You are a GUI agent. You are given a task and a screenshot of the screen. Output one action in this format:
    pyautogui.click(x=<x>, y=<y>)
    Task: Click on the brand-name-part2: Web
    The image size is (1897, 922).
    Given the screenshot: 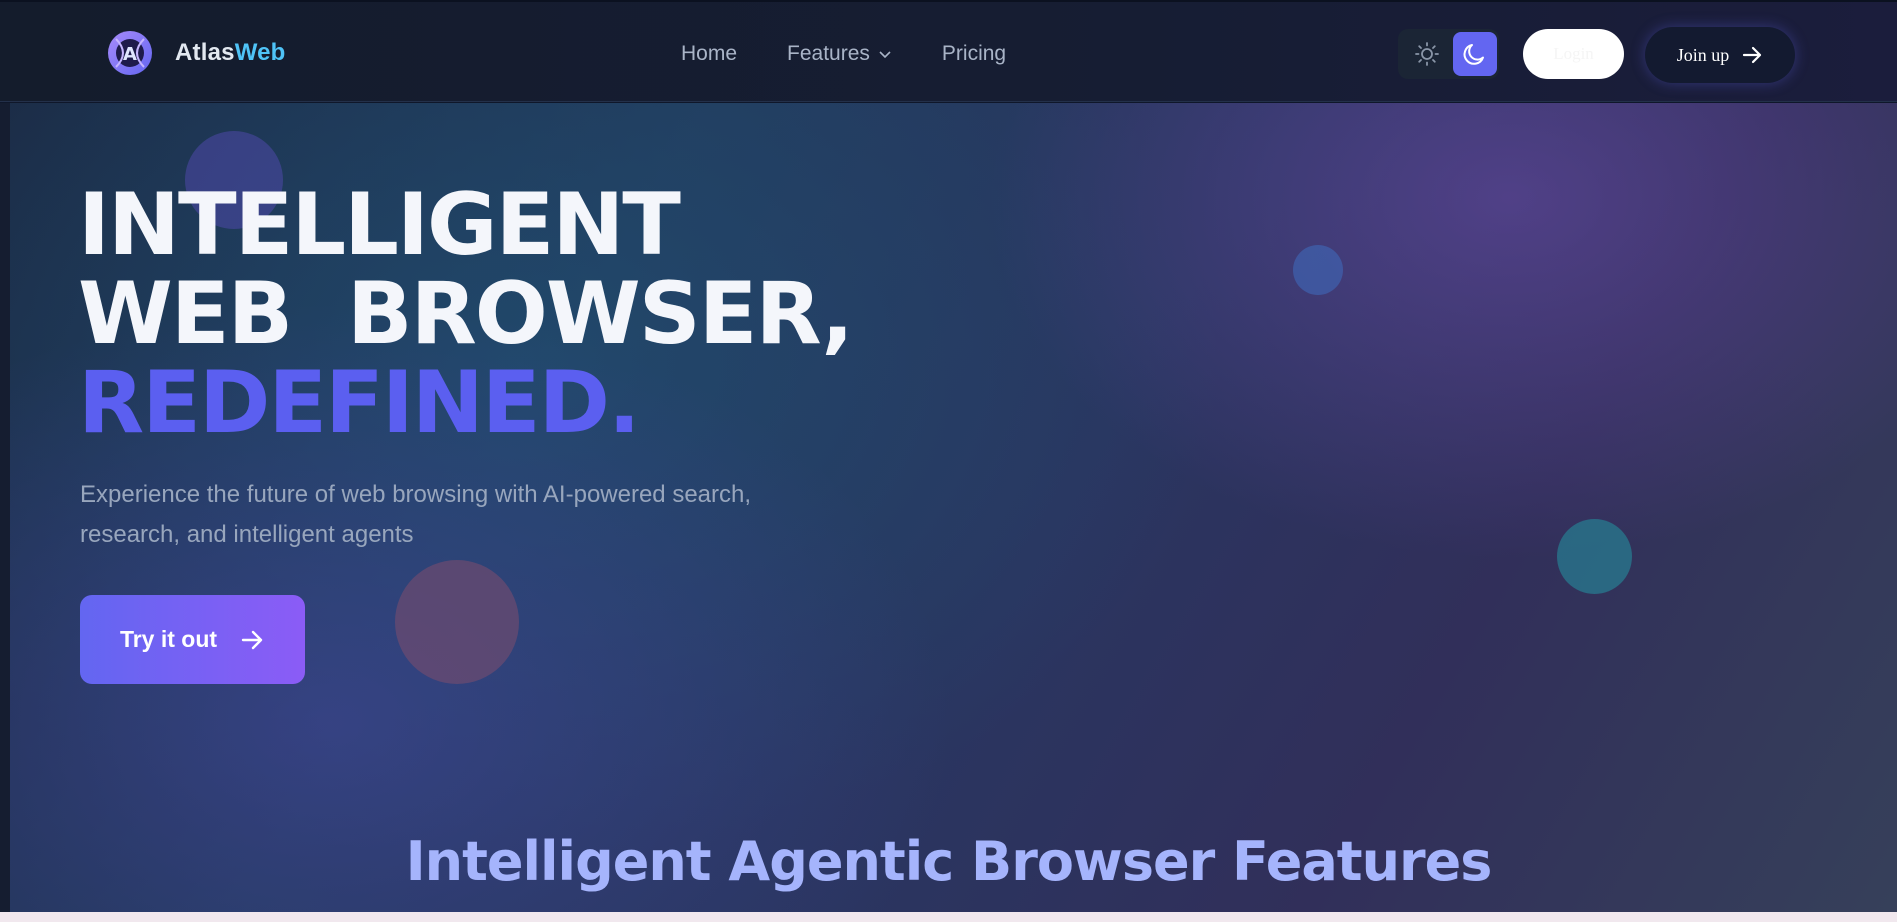 What is the action you would take?
    pyautogui.click(x=260, y=52)
    